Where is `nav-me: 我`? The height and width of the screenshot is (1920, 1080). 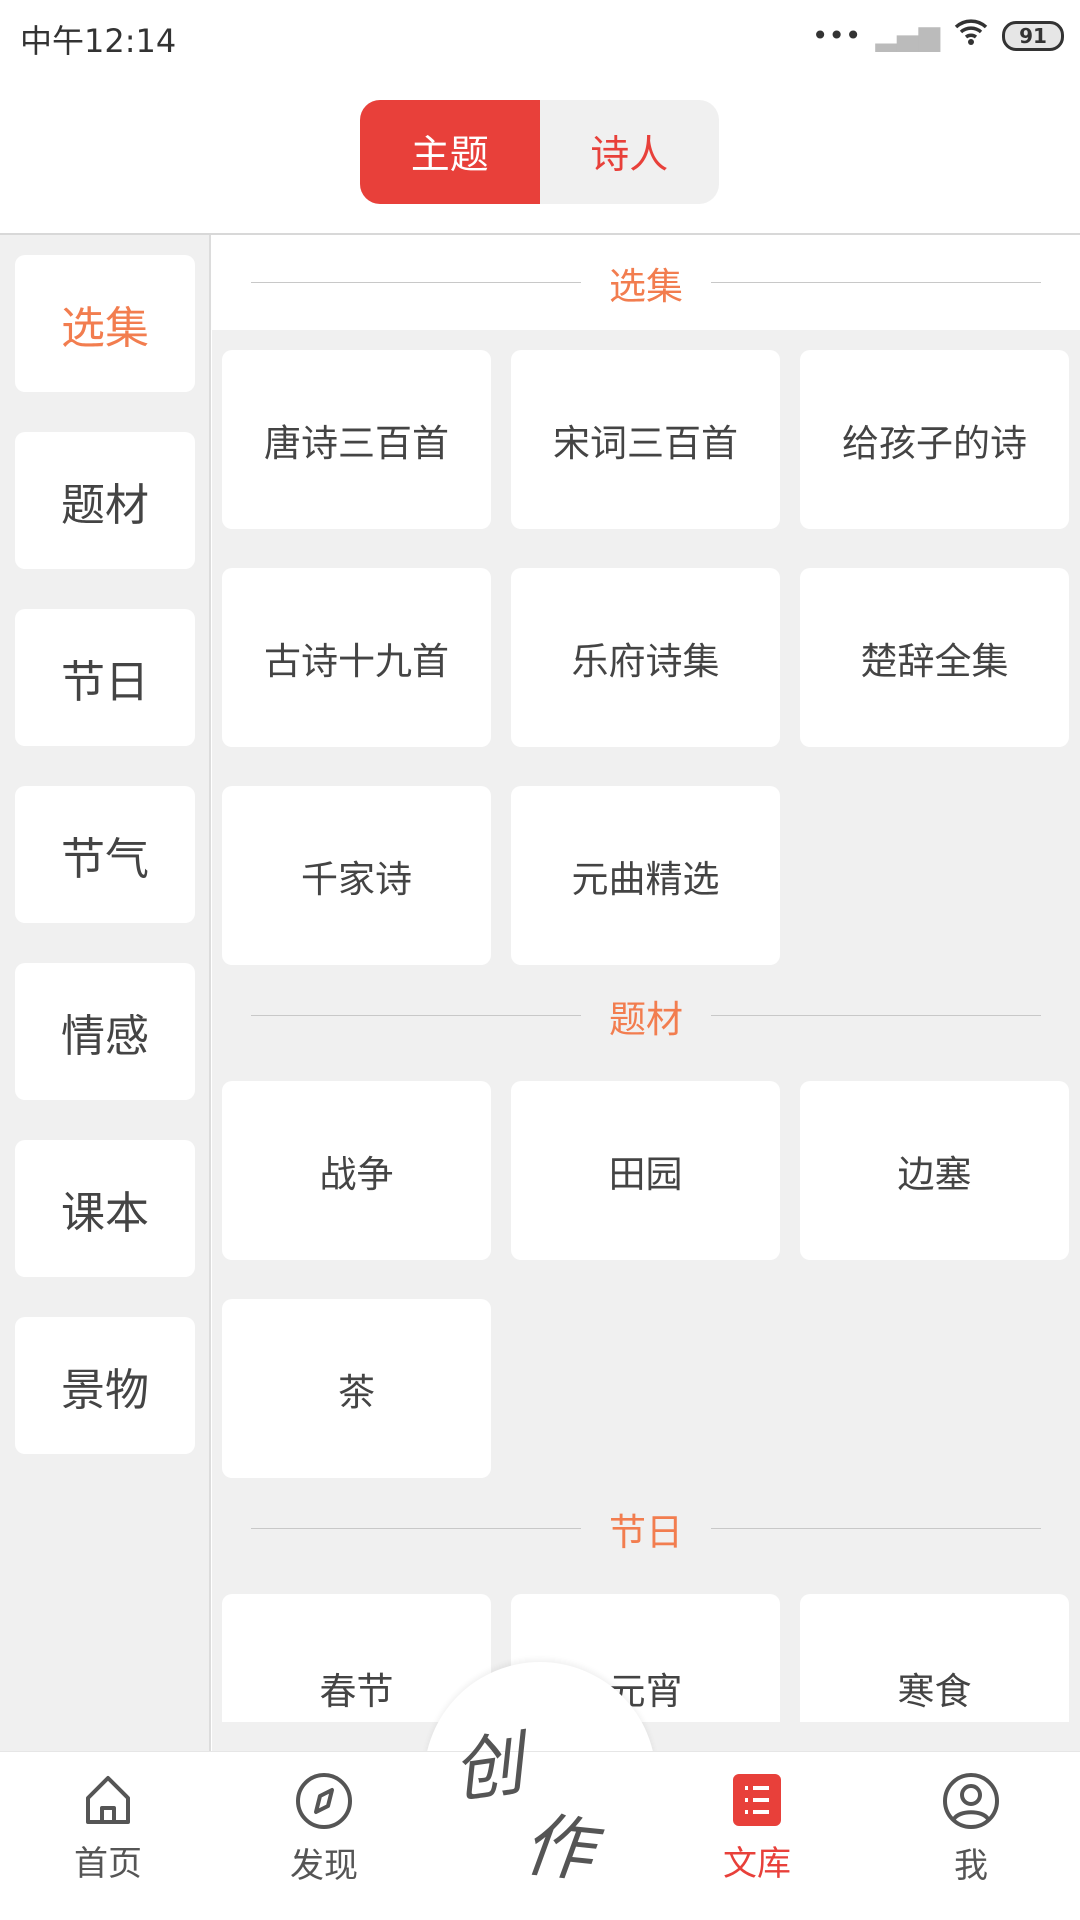 nav-me: 我 is located at coordinates (971, 1829).